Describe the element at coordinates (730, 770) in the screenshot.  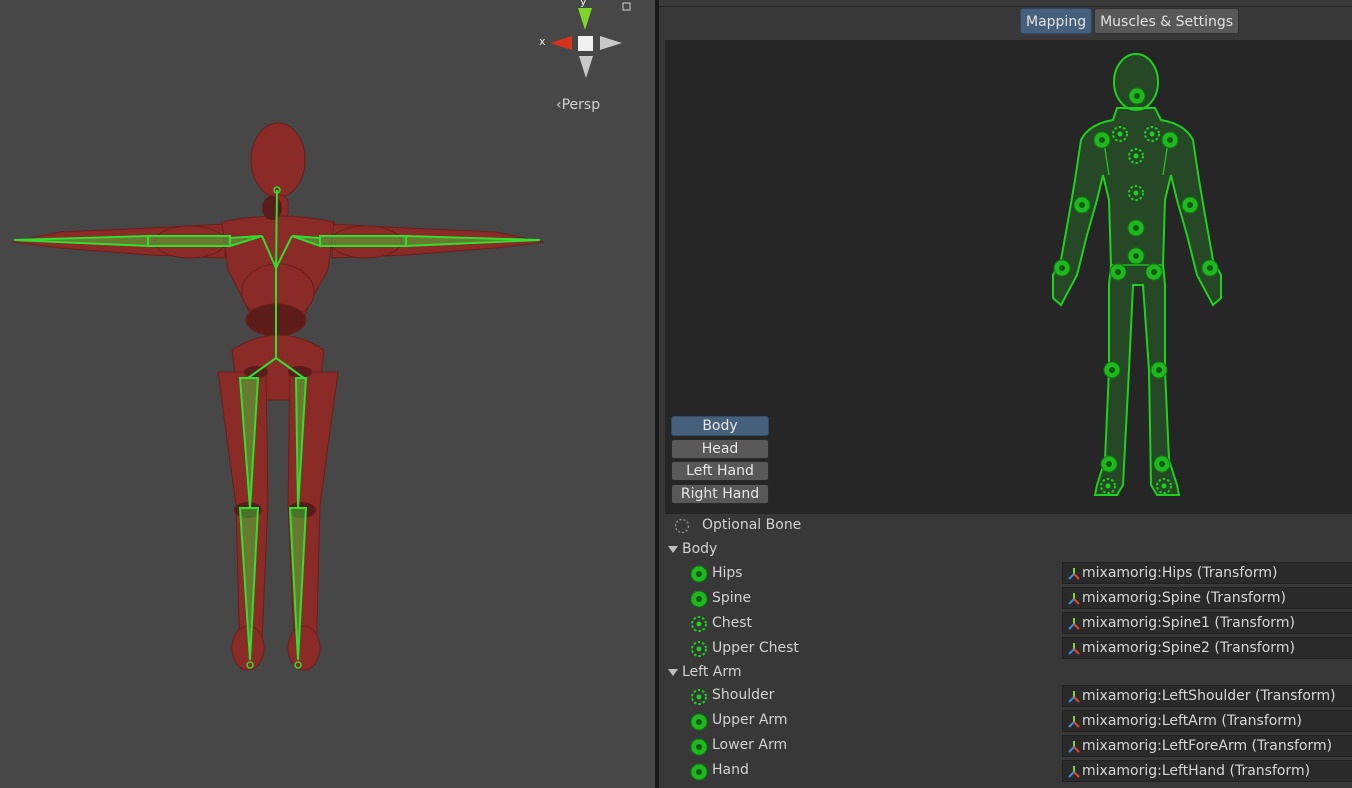
I see `bone-name: Hand` at that location.